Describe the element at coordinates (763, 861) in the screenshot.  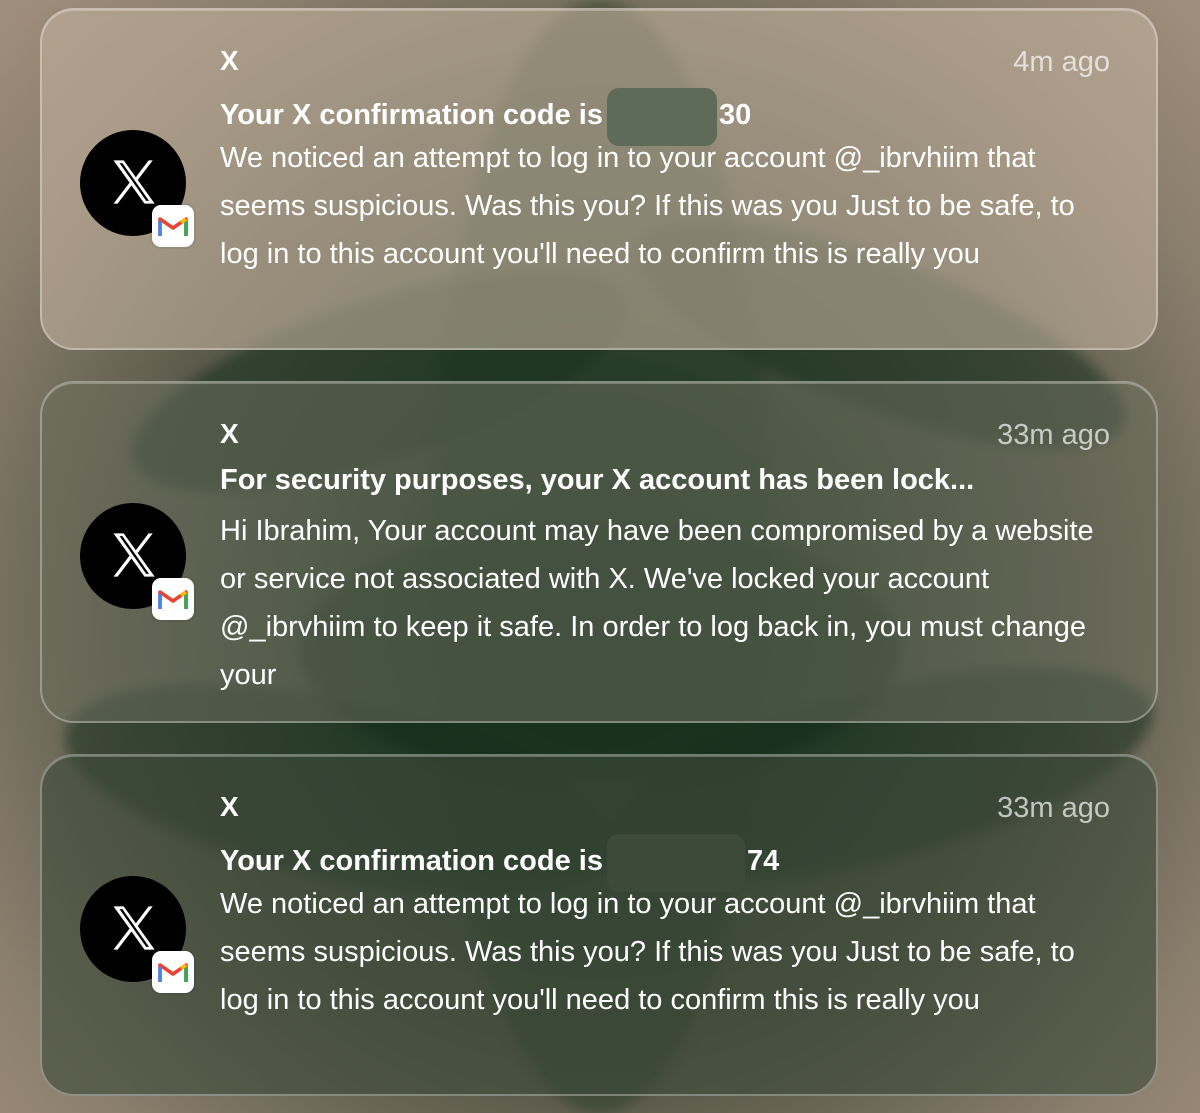
I see `title-code-suffix: 74` at that location.